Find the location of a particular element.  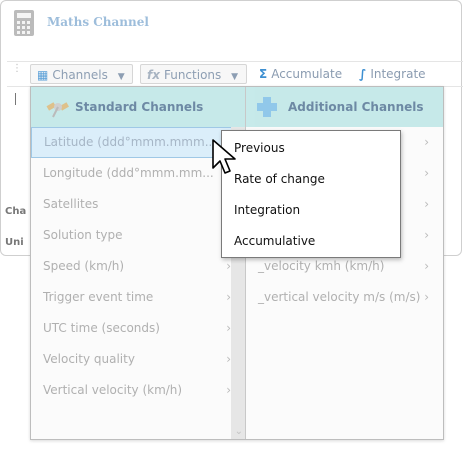

accumulate-button: Σ Accumulate is located at coordinates (300, 74).